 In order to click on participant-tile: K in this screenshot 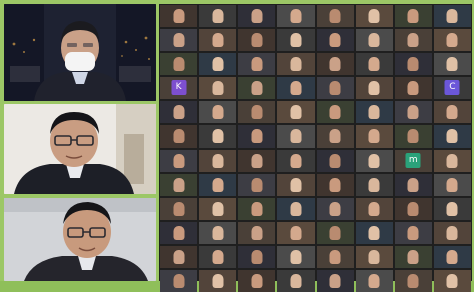, I will do `click(179, 88)`.